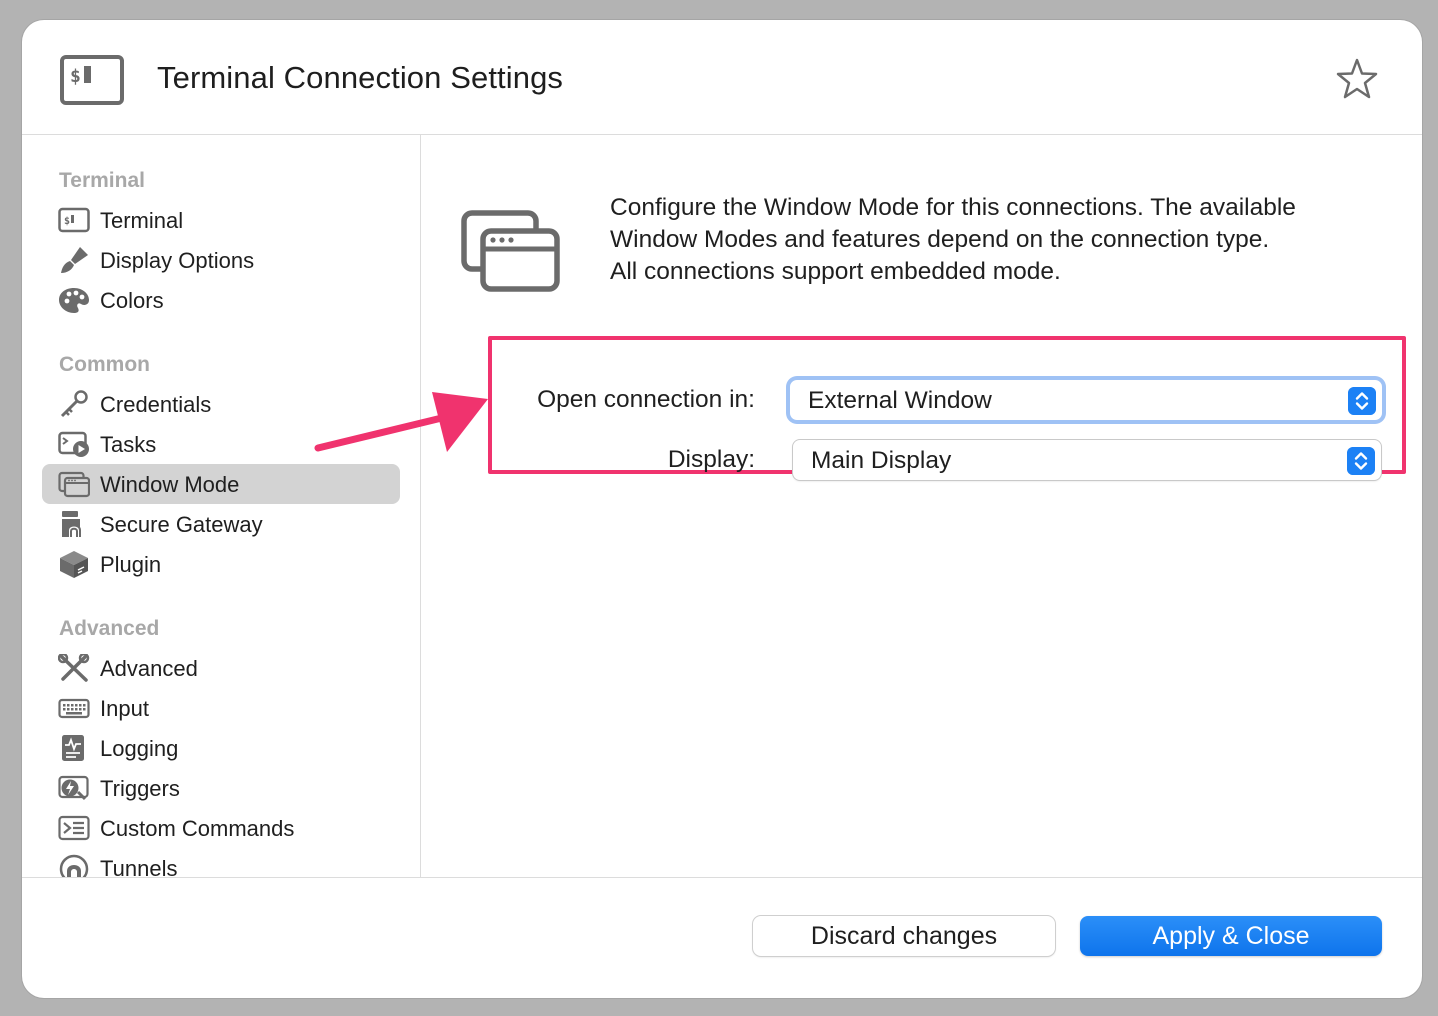 This screenshot has height=1016, width=1438. I want to click on sidebar-item-input: Input, so click(221, 708).